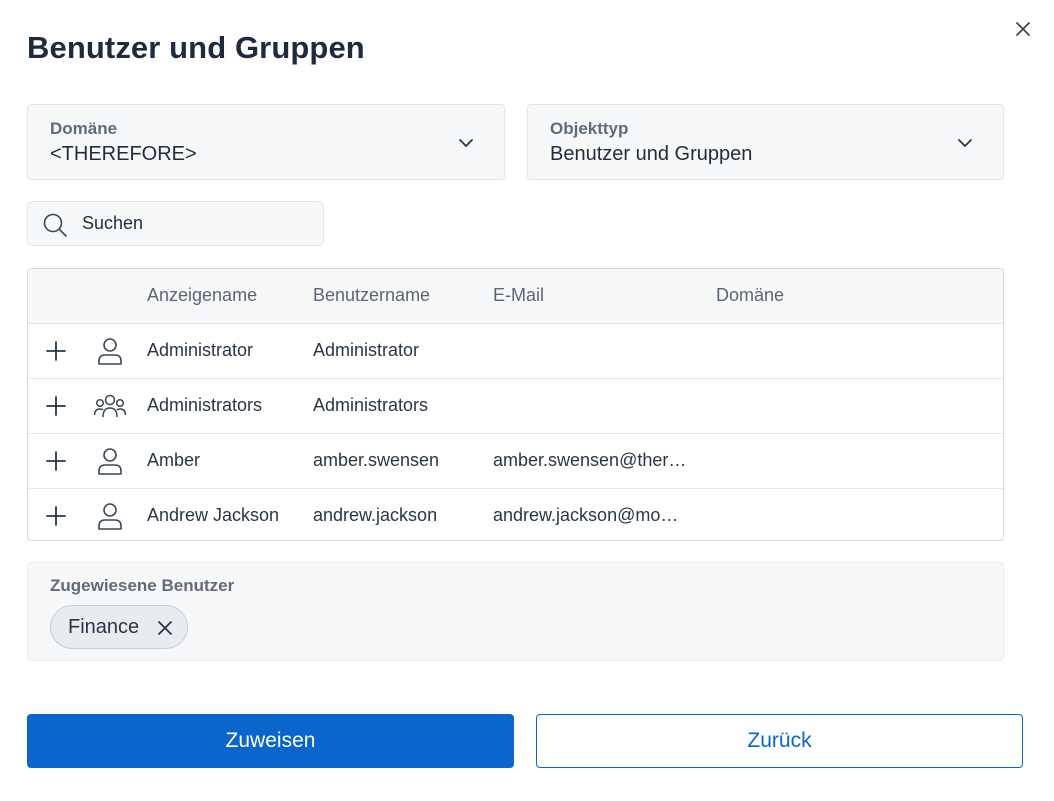  Describe the element at coordinates (205, 405) in the screenshot. I see `cell-display-name: Administrators` at that location.